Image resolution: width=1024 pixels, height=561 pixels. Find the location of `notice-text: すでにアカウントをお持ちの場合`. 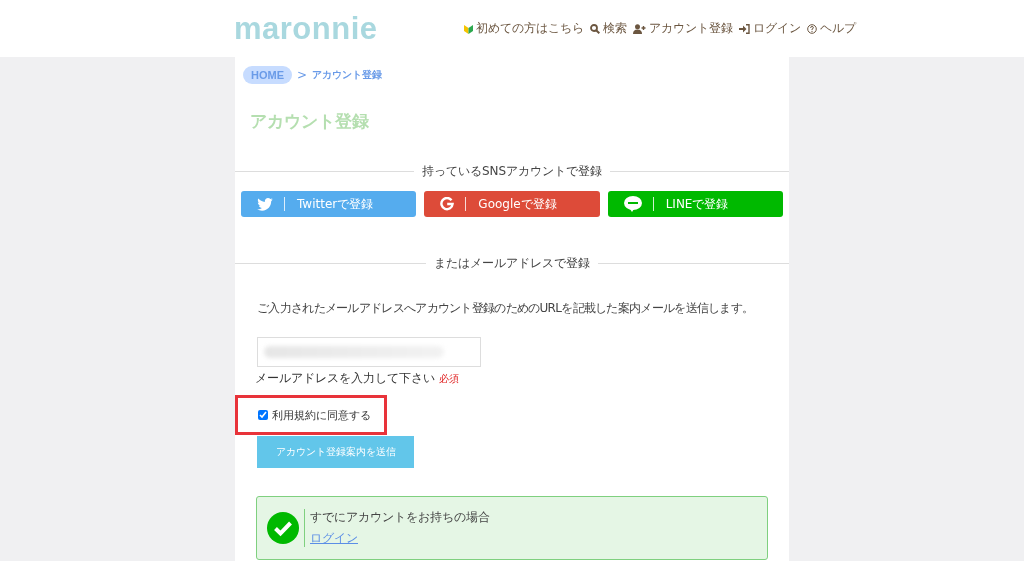

notice-text: すでにアカウントをお持ちの場合 is located at coordinates (400, 517).